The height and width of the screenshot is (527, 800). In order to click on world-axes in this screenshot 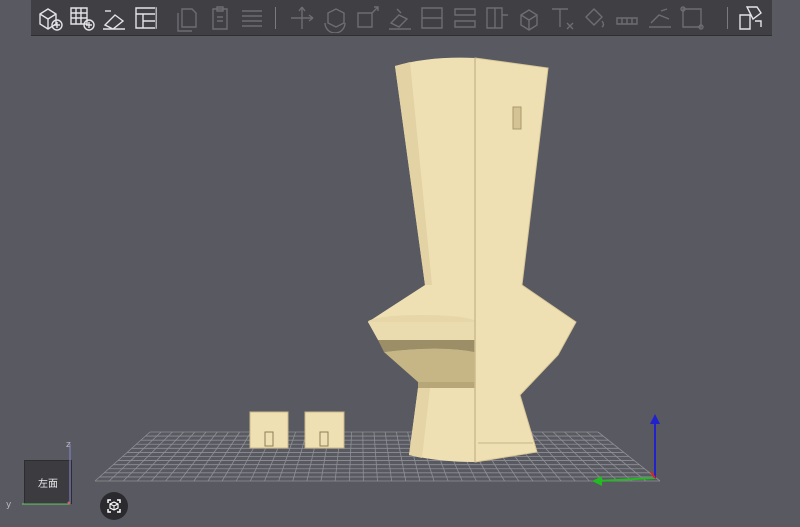, I will do `click(626, 450)`.